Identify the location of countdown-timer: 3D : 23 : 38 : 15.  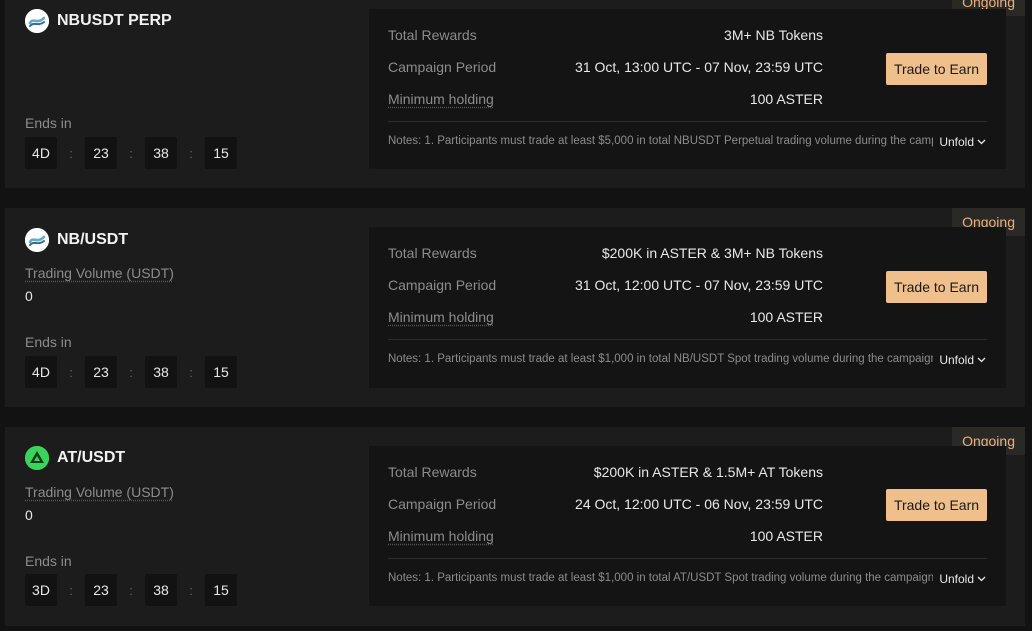
(131, 590).